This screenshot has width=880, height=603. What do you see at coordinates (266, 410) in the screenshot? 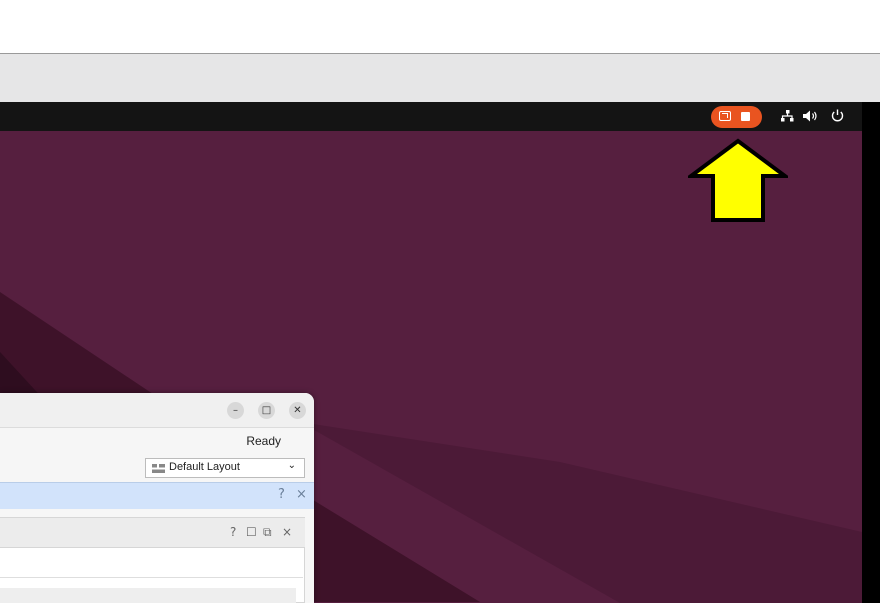
I see `maximize-icon: □` at bounding box center [266, 410].